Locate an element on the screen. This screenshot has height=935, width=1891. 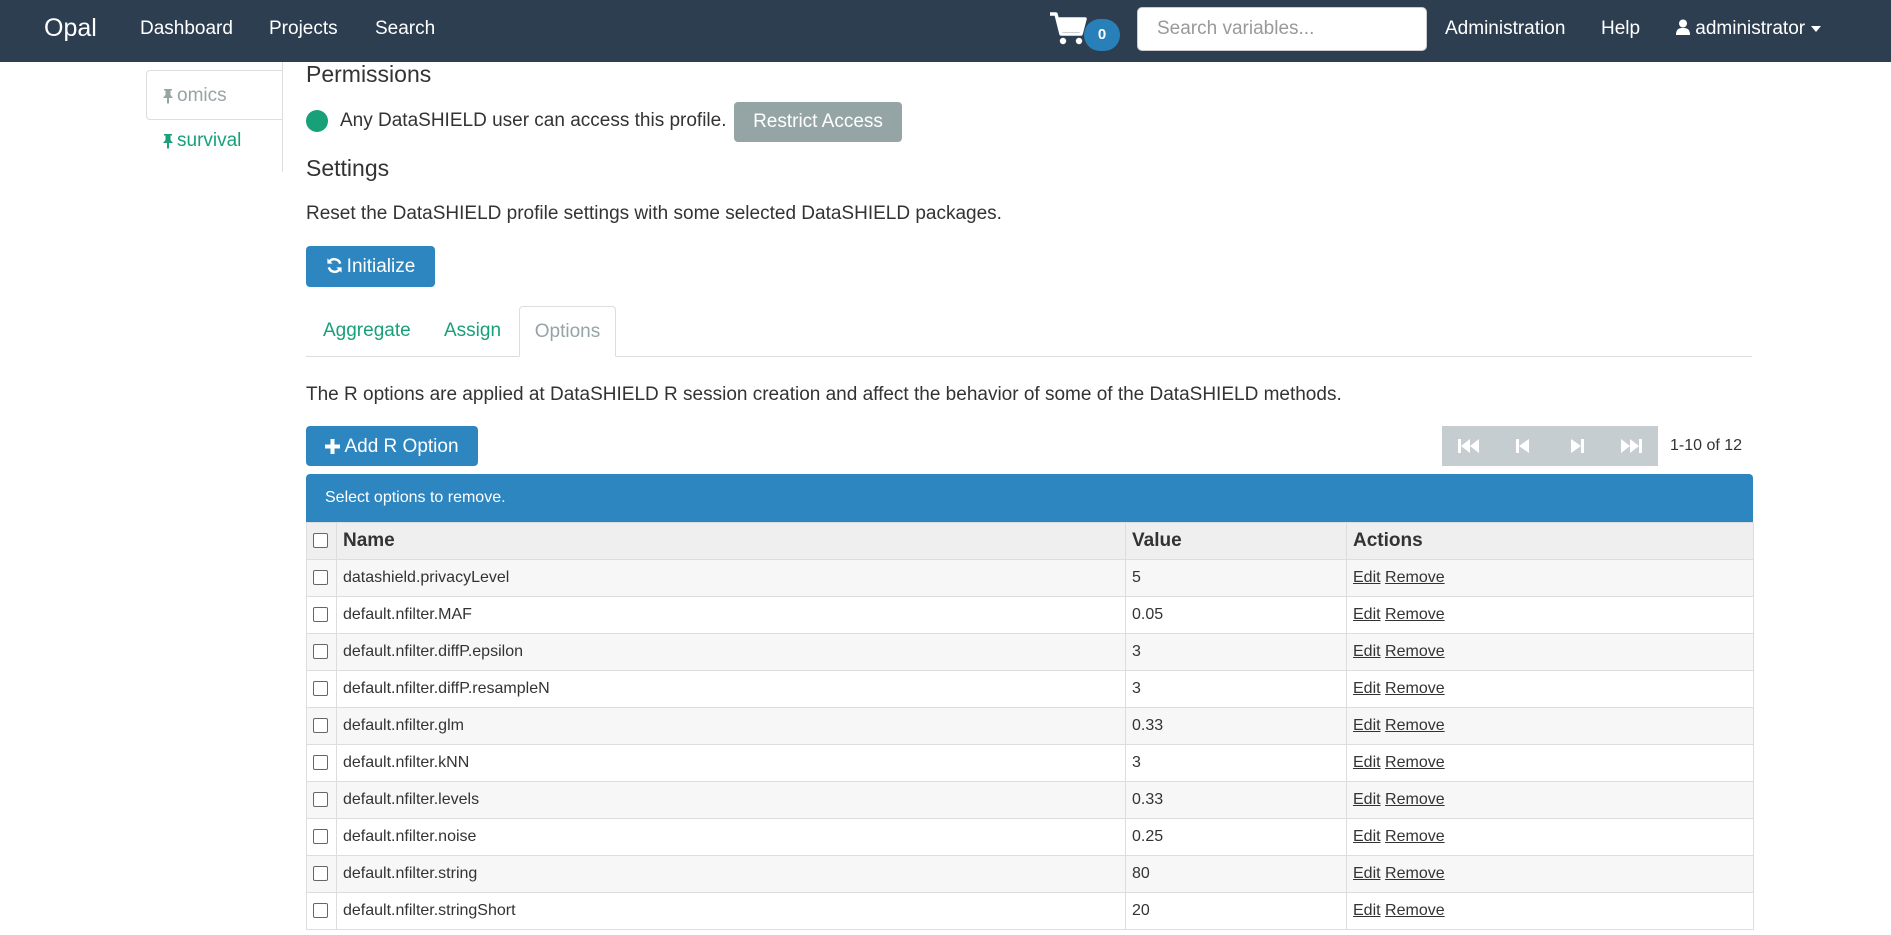
option-name: default.nfilter.levels is located at coordinates (731, 800).